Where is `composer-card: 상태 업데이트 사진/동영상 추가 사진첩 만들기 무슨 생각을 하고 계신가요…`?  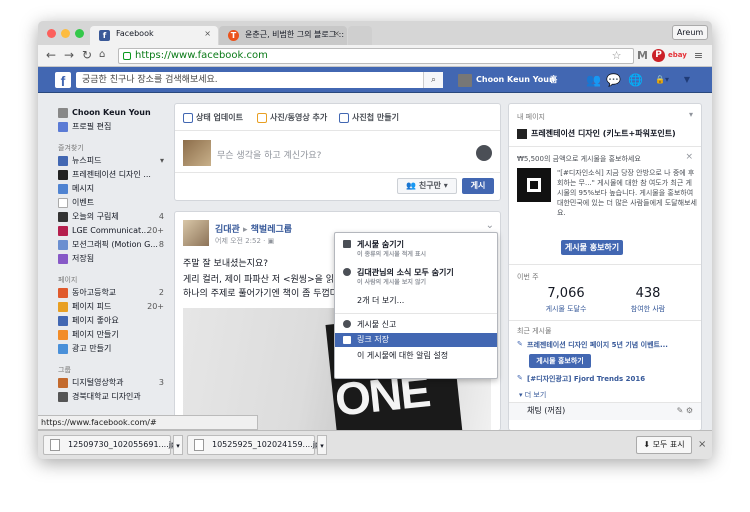 composer-card: 상태 업데이트 사진/동영상 추가 사진첩 만들기 무슨 생각을 하고 계신가요… is located at coordinates (337, 152).